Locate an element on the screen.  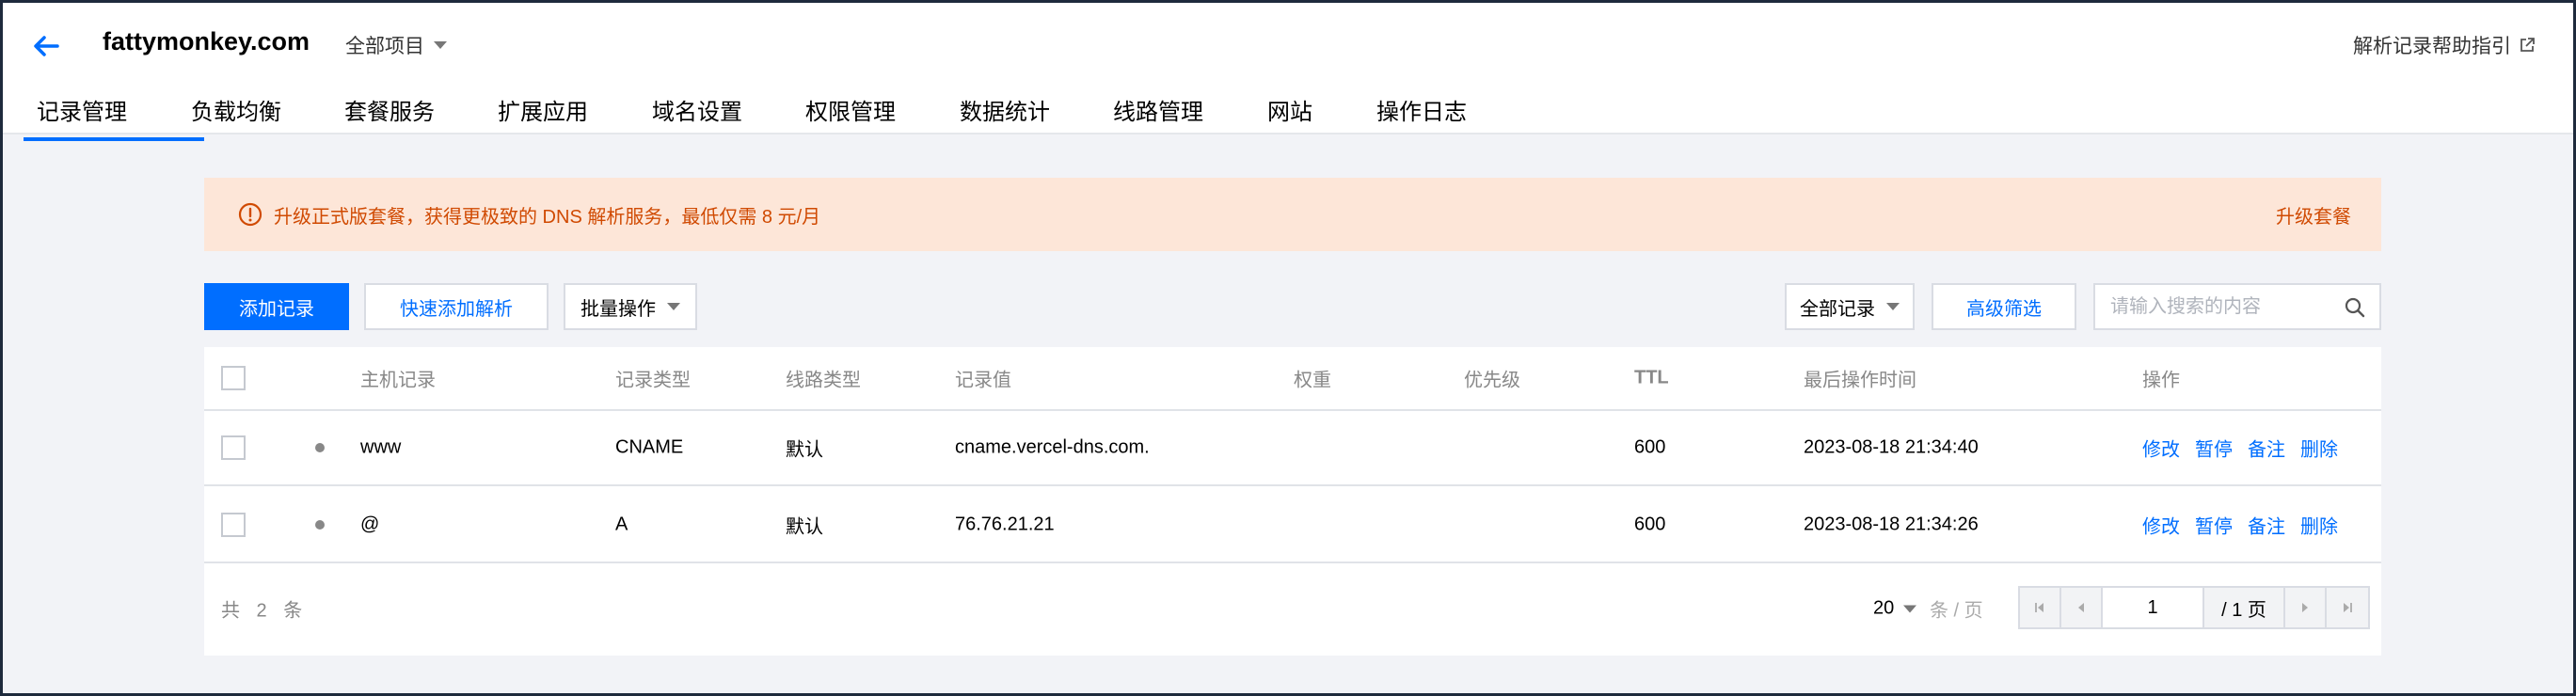
add-record-button: 添加记录 is located at coordinates (276, 307).